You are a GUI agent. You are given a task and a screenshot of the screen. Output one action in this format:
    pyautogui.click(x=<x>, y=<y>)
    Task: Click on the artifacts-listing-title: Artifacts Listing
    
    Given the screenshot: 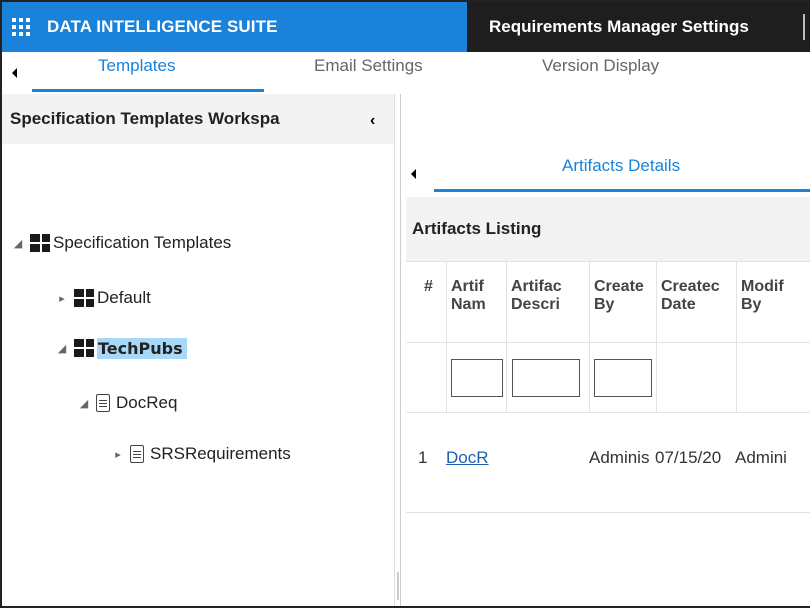 What is the action you would take?
    pyautogui.click(x=477, y=228)
    